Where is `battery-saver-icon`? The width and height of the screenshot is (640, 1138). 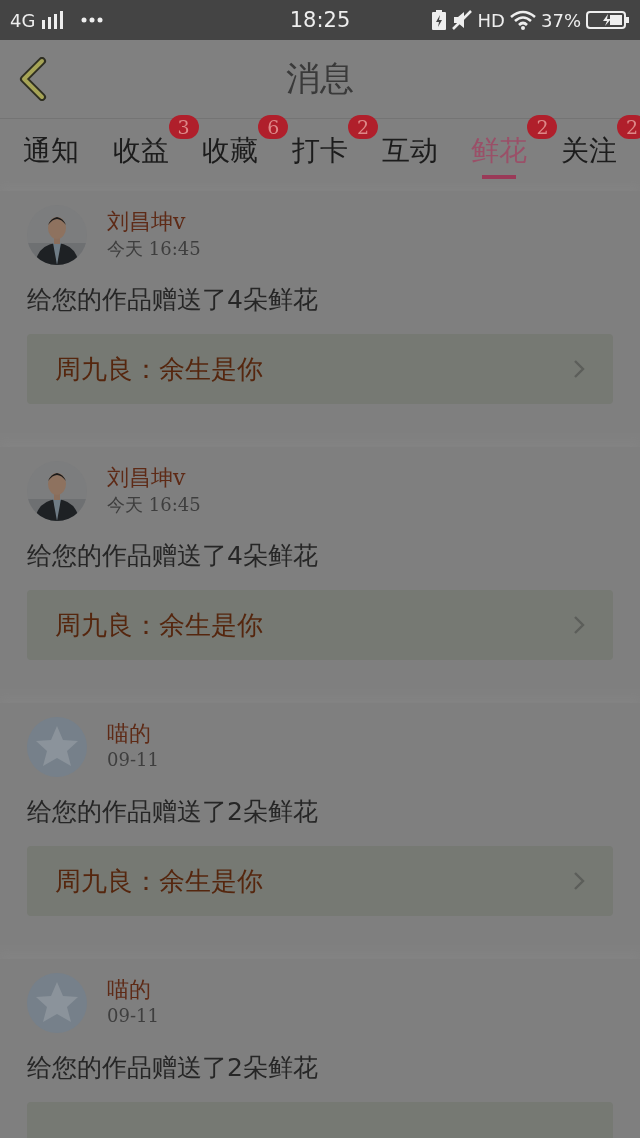
battery-saver-icon is located at coordinates (438, 20).